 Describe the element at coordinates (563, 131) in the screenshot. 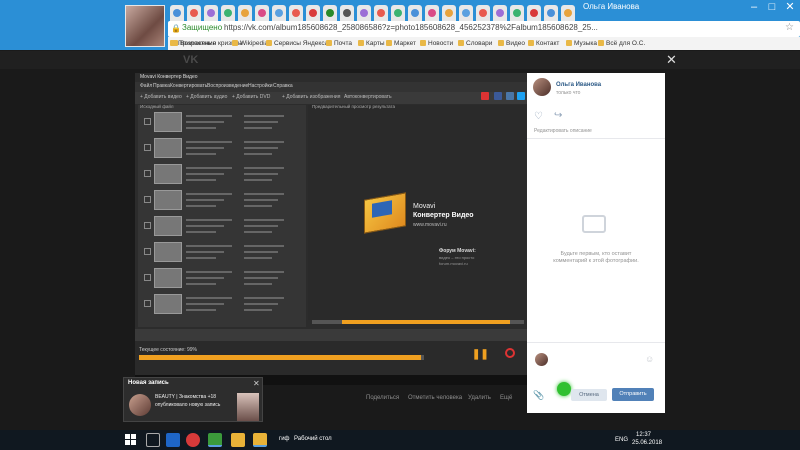

I see `edit-description-link: Редактировать описание` at that location.